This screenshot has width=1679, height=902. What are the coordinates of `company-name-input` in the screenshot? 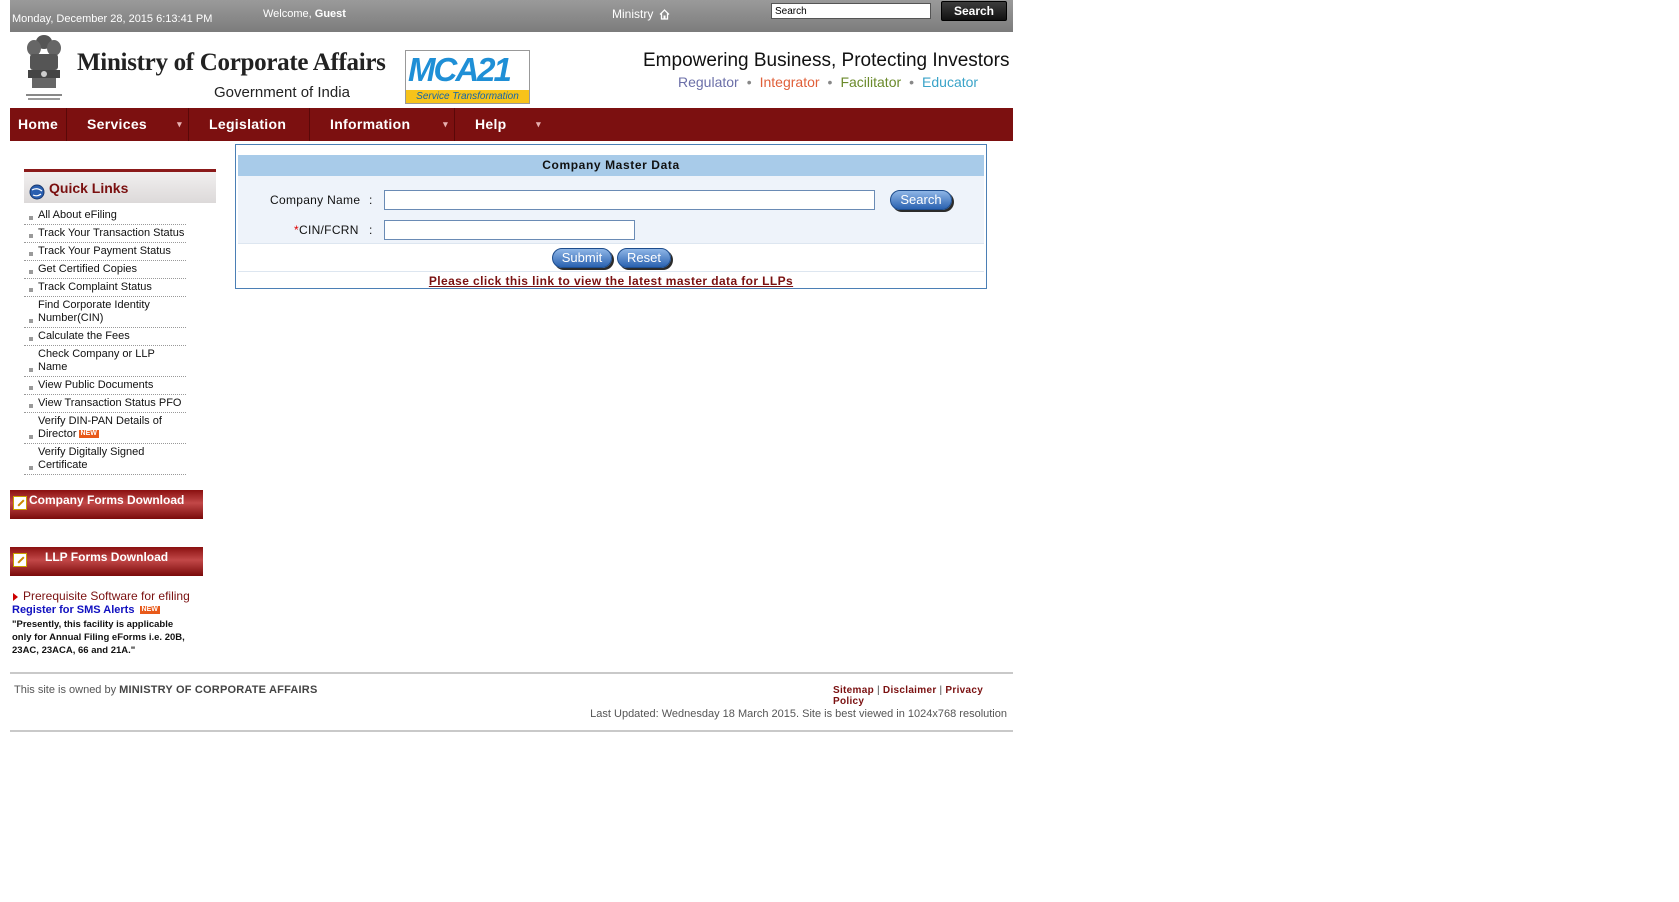 It's located at (629, 200).